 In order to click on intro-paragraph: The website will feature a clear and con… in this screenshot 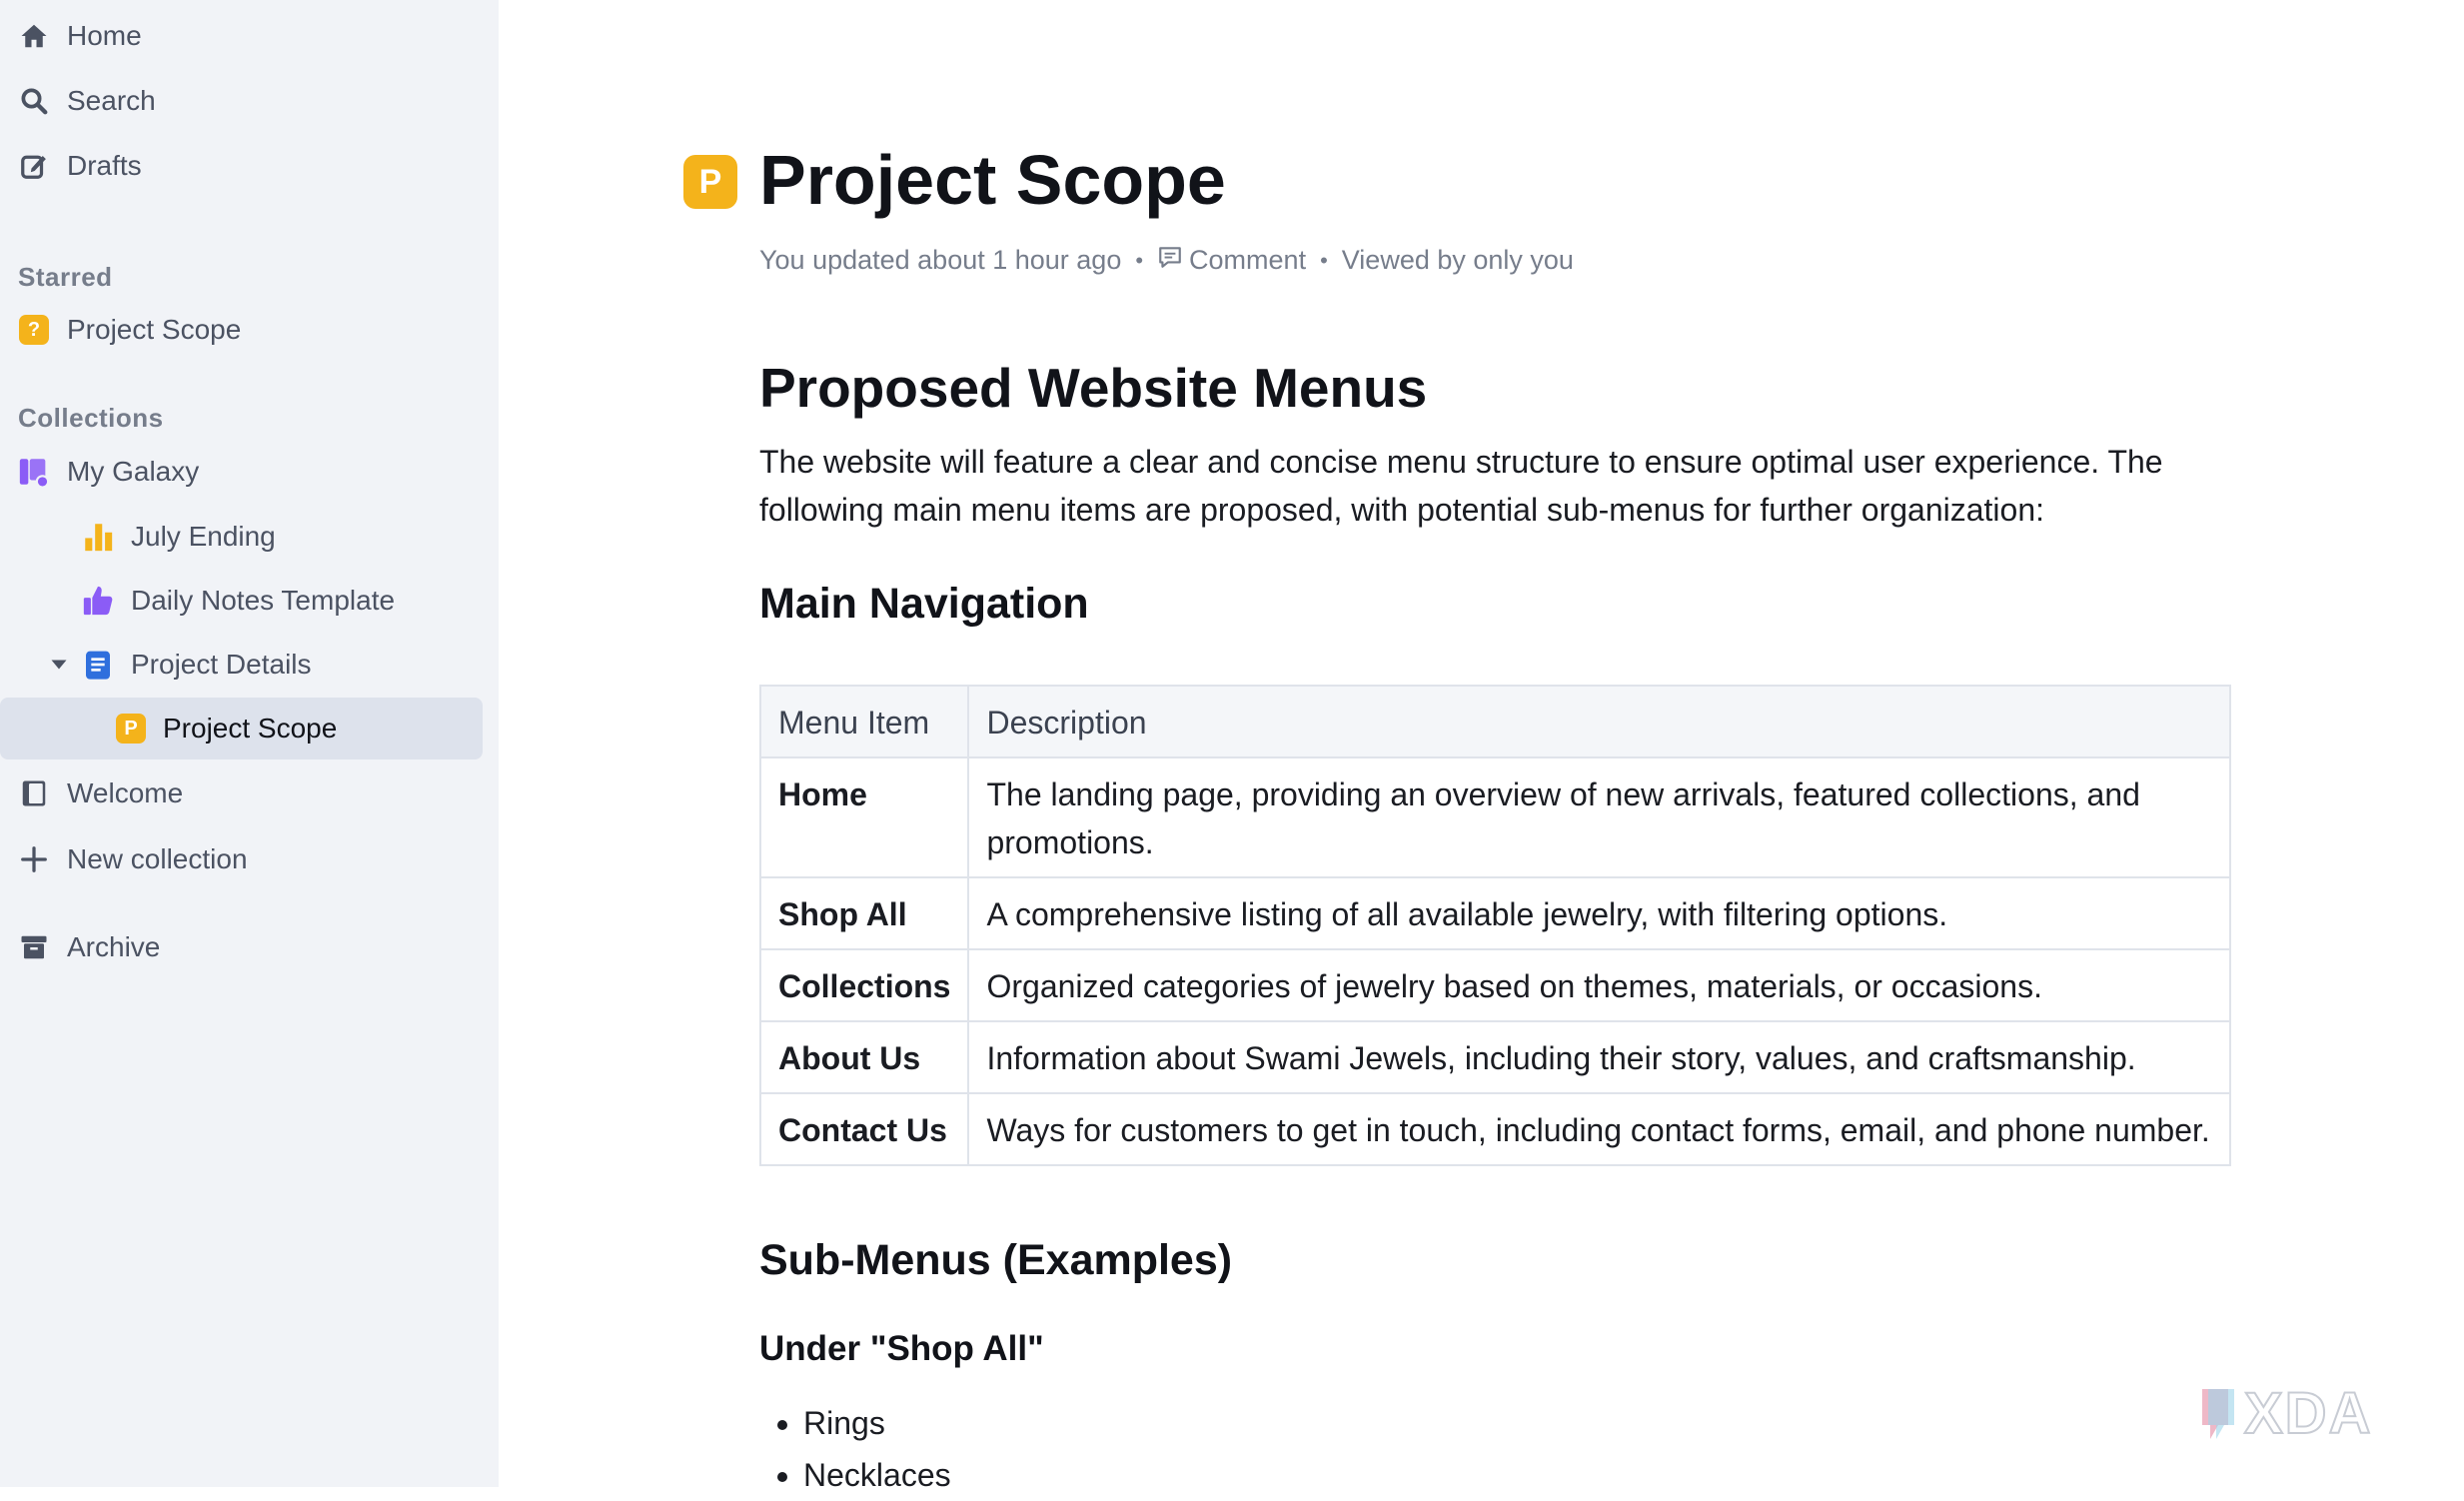, I will do `click(1461, 486)`.